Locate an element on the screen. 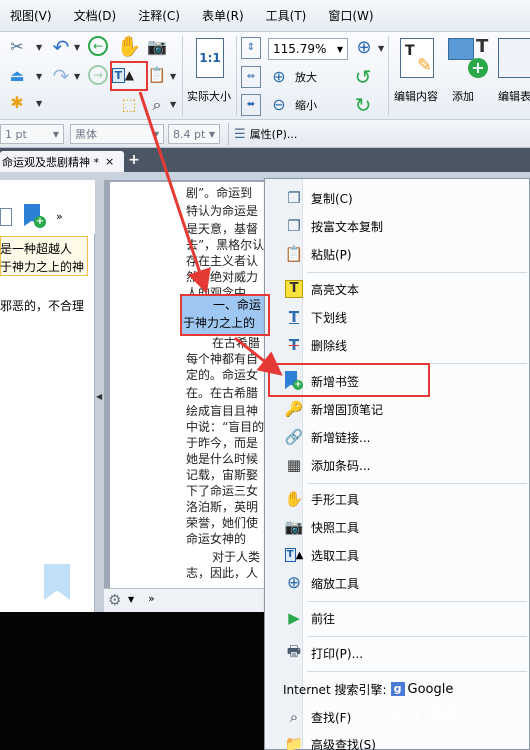 The image size is (530, 750). menu-goto-label: 前往 is located at coordinates (323, 618).